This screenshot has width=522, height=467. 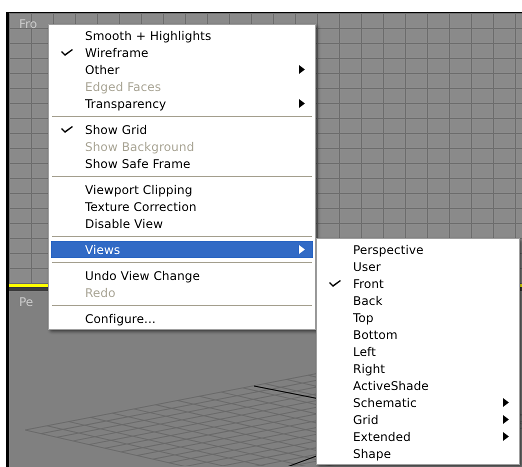 I want to click on menu-item: Back, so click(x=418, y=300).